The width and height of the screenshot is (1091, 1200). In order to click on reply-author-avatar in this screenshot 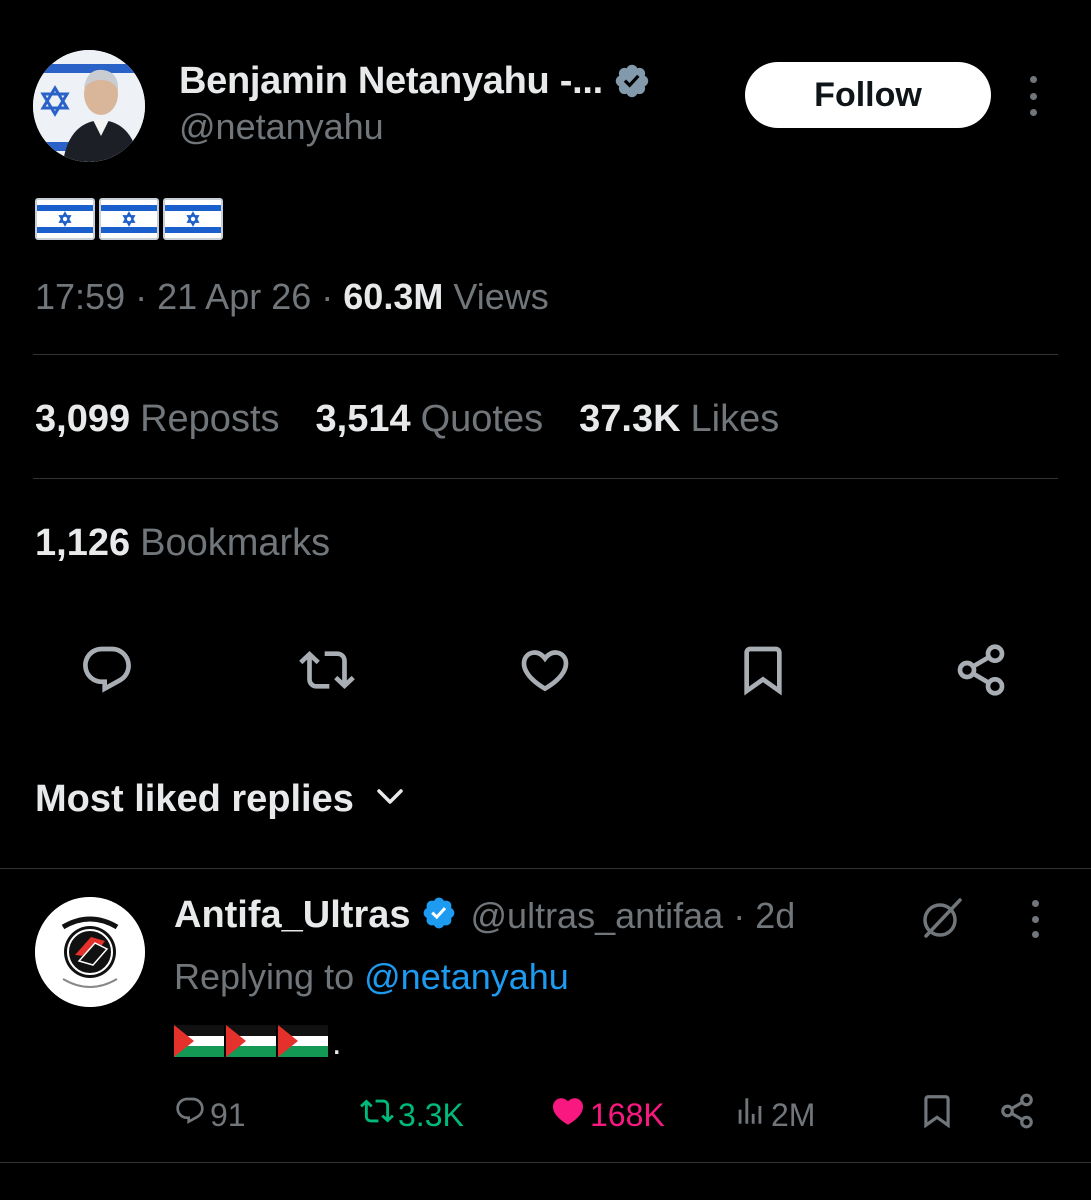, I will do `click(90, 952)`.